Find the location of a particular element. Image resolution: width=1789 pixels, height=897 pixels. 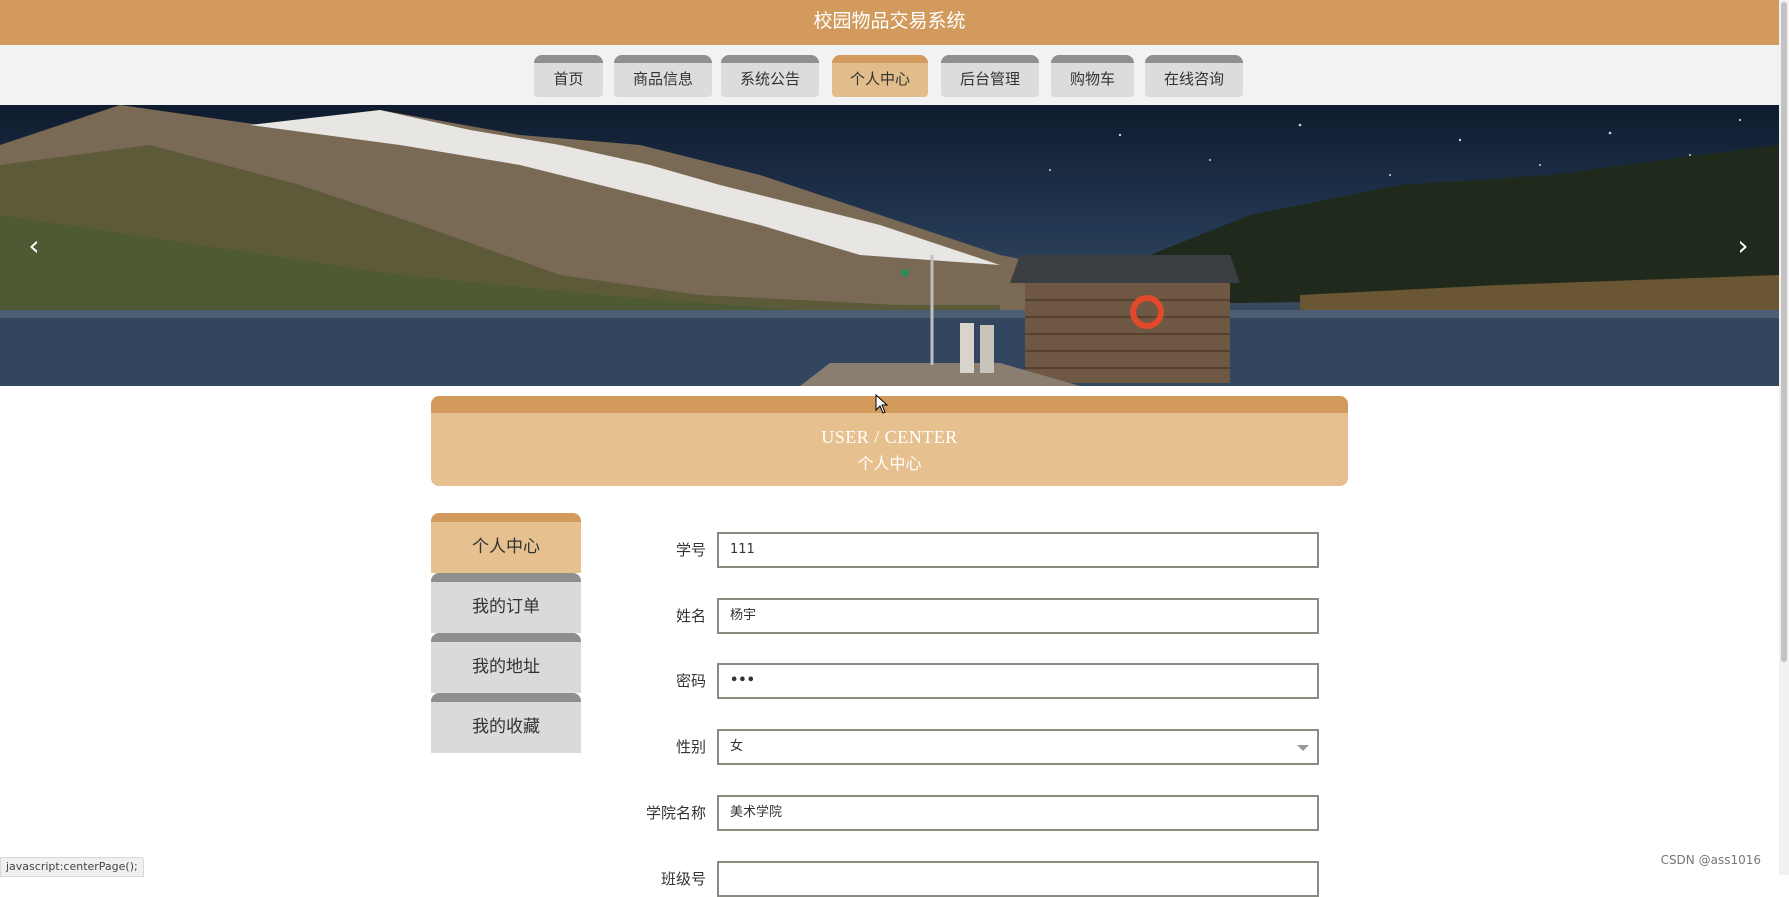

sidebar-item-user-center: 个人中心 is located at coordinates (506, 543).